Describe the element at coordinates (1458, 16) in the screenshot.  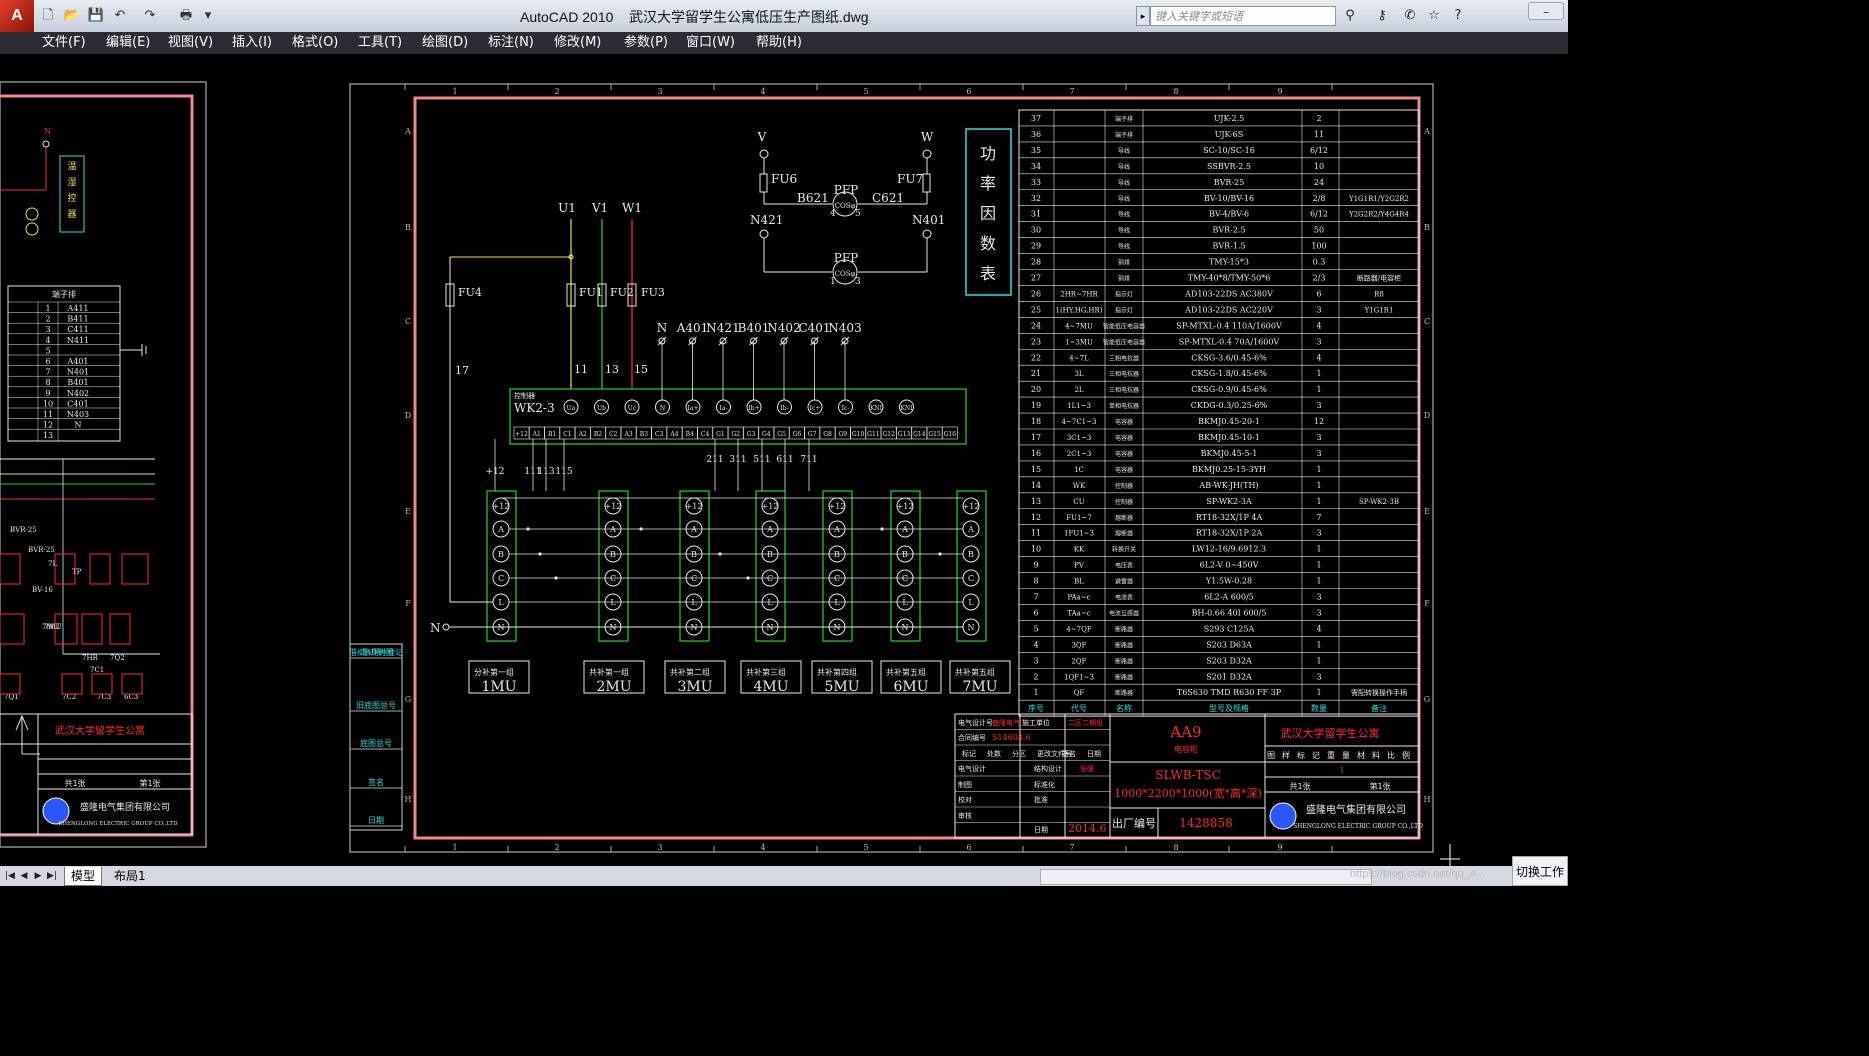
I see `help-icon: ?` at that location.